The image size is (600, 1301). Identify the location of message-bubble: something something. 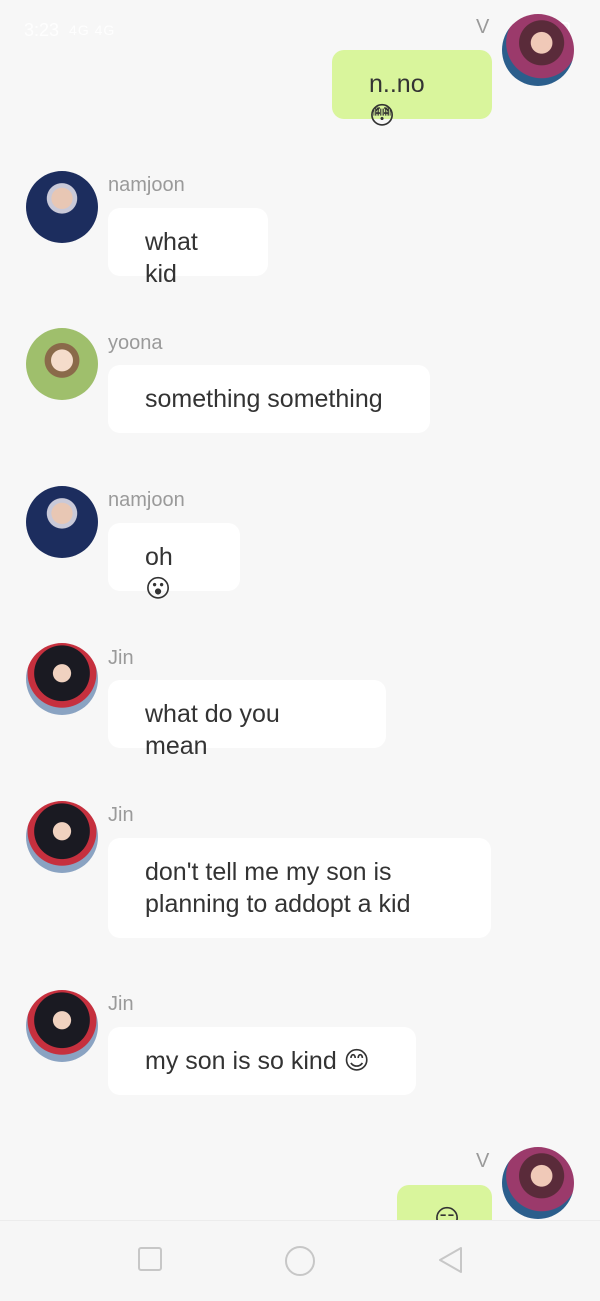
(269, 399).